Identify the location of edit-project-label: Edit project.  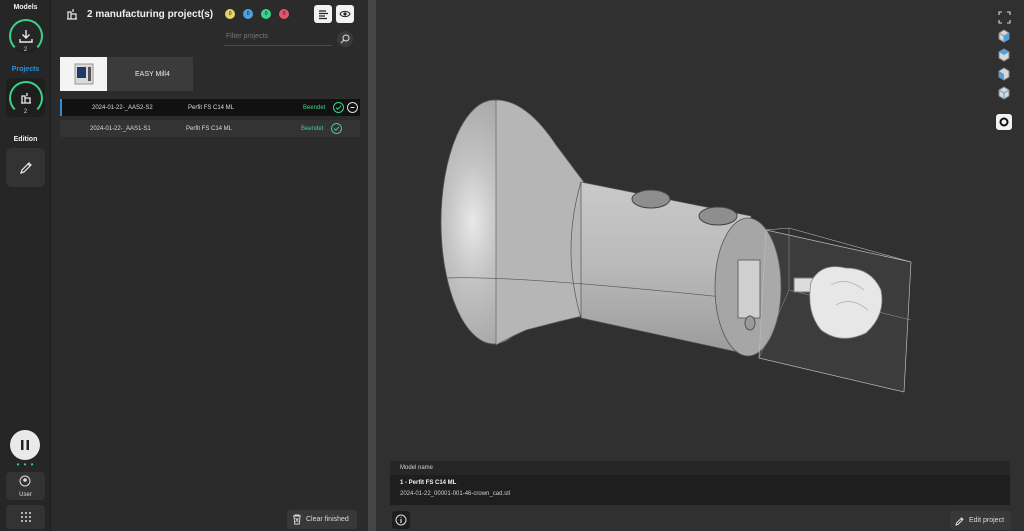
(987, 520).